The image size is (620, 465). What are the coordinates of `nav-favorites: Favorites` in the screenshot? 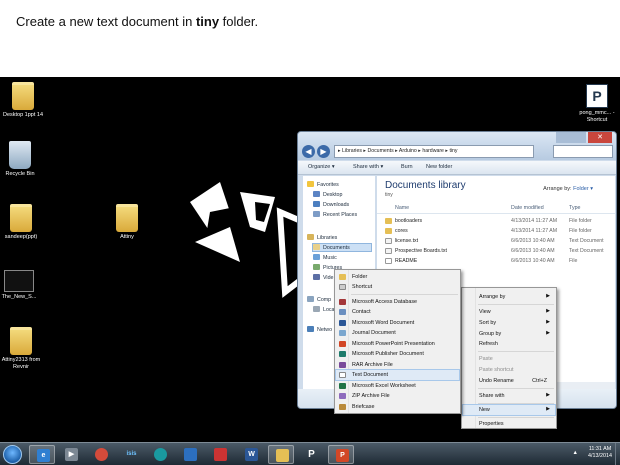 It's located at (323, 184).